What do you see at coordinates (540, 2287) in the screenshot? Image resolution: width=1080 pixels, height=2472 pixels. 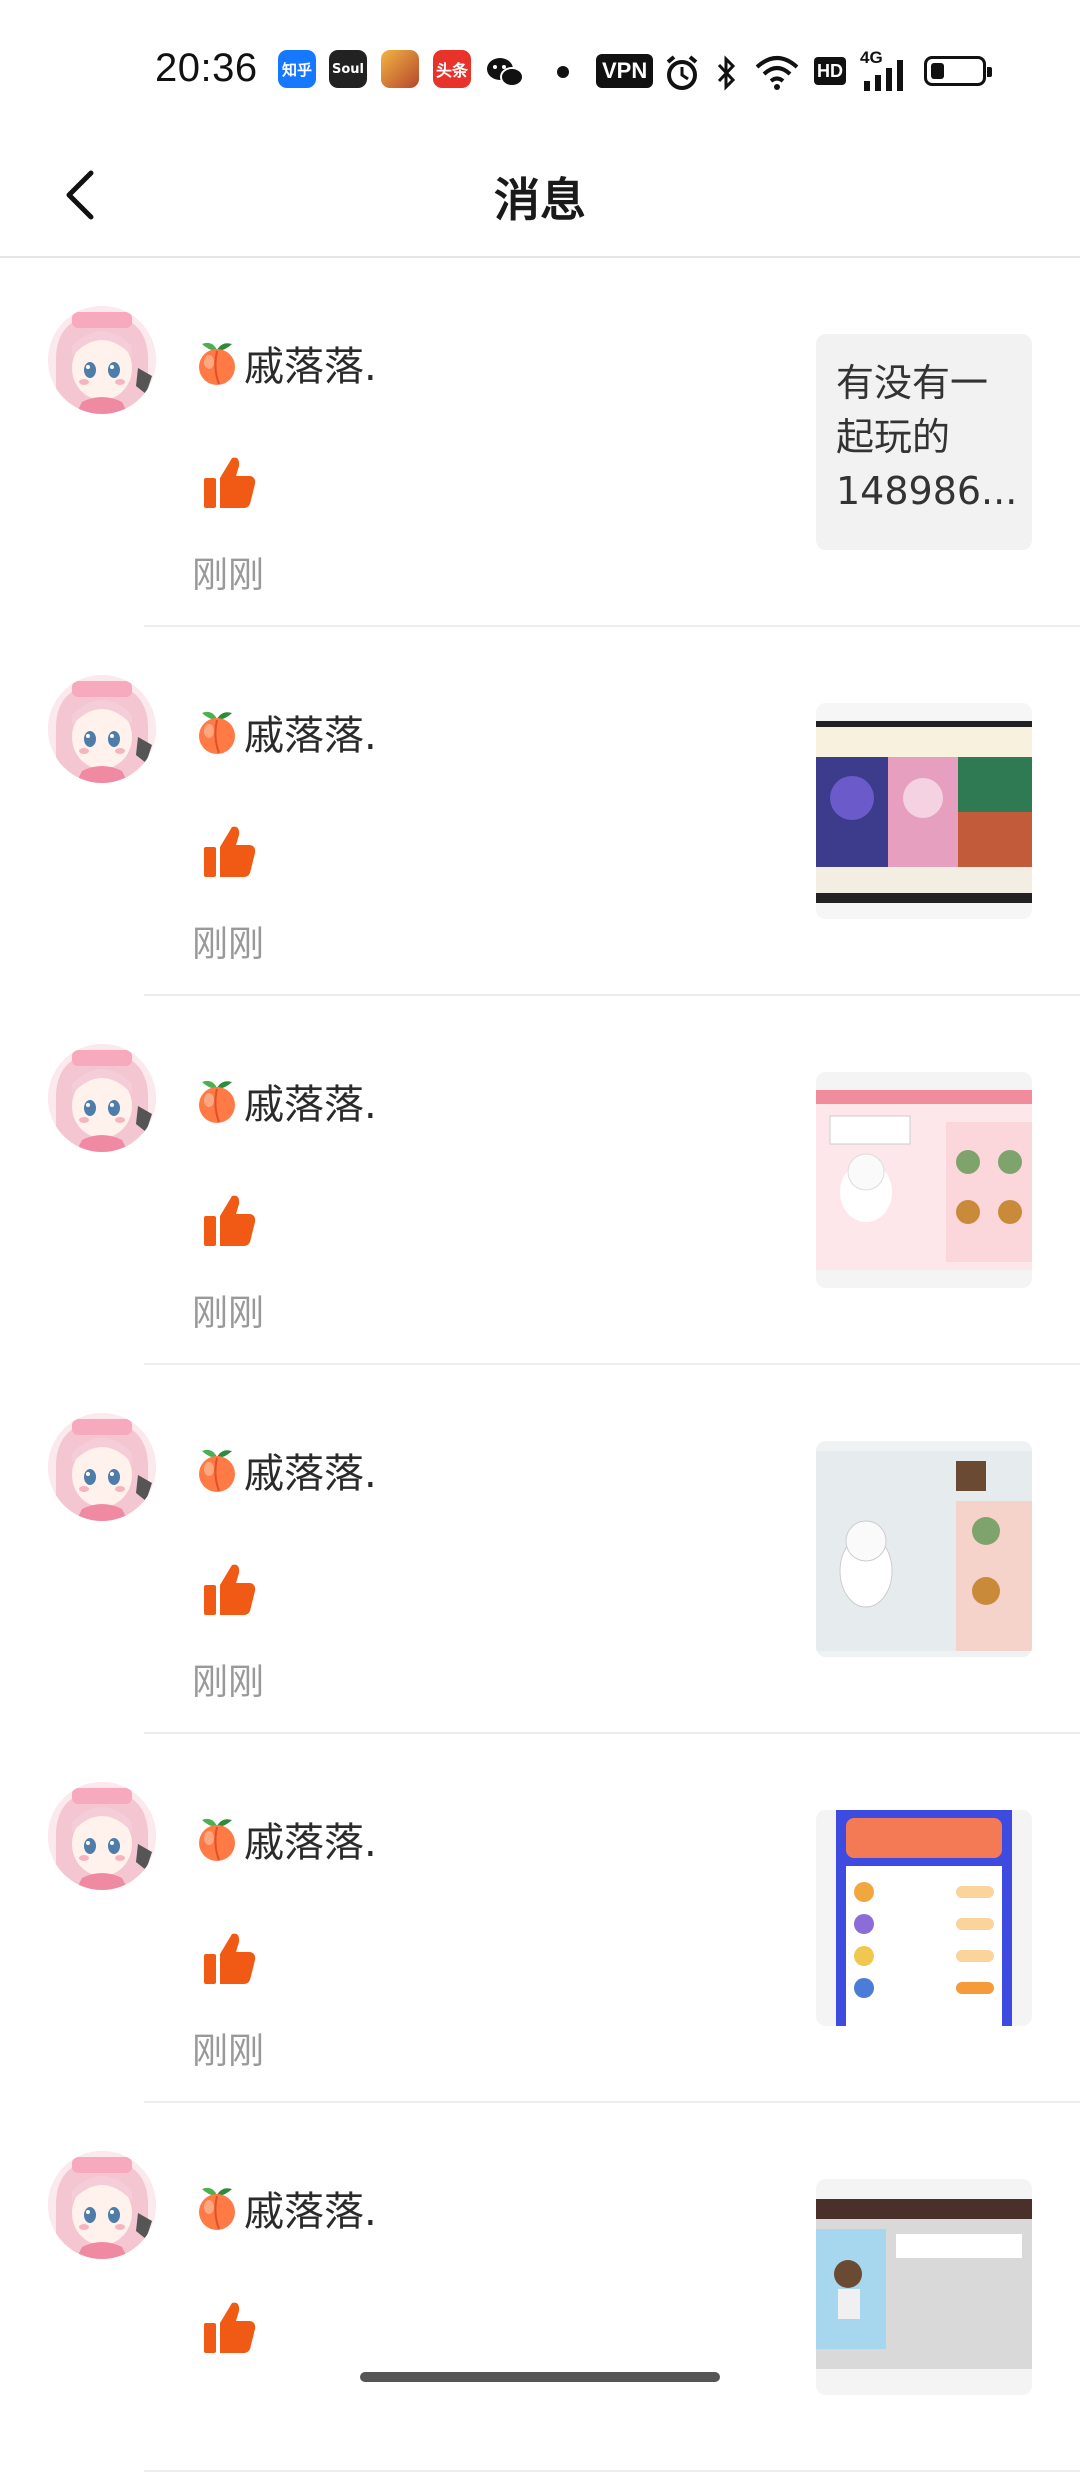 I see `message-item: 戚落落.` at bounding box center [540, 2287].